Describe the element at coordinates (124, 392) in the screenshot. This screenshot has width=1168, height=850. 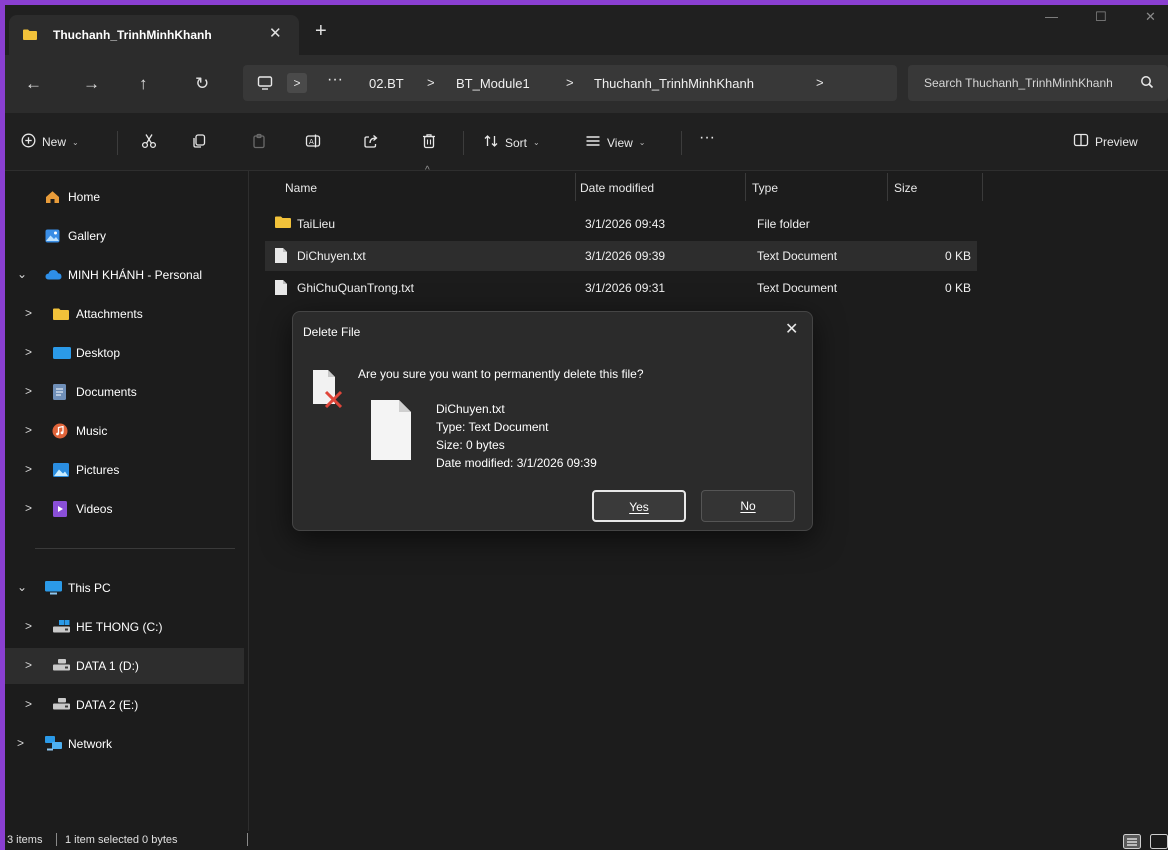
I see `sidebar-item-documents: > Documents` at that location.